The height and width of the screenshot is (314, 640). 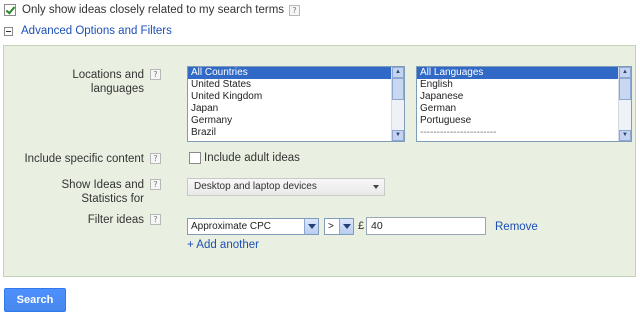 I want to click on country-option: Japan, so click(x=296, y=109).